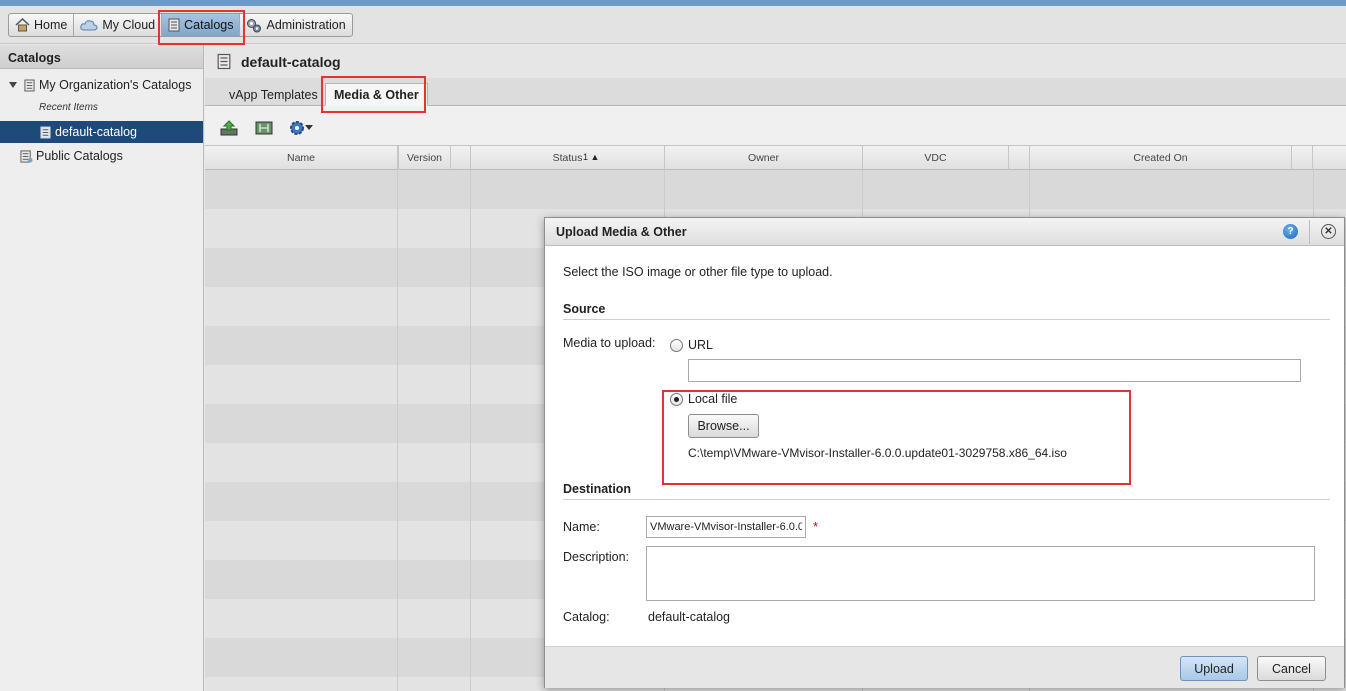 The width and height of the screenshot is (1346, 691). I want to click on url-radio, so click(676, 345).